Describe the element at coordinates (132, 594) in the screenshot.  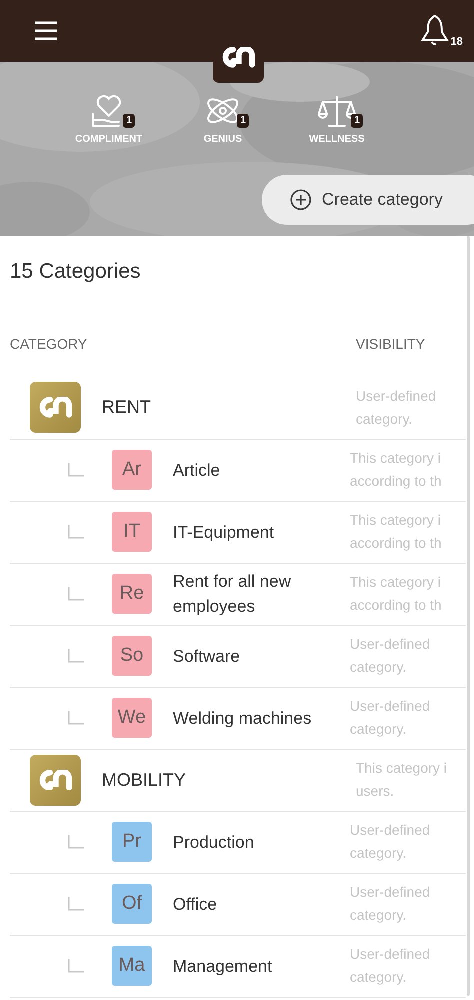
I see `subcategory-tag: Re` at that location.